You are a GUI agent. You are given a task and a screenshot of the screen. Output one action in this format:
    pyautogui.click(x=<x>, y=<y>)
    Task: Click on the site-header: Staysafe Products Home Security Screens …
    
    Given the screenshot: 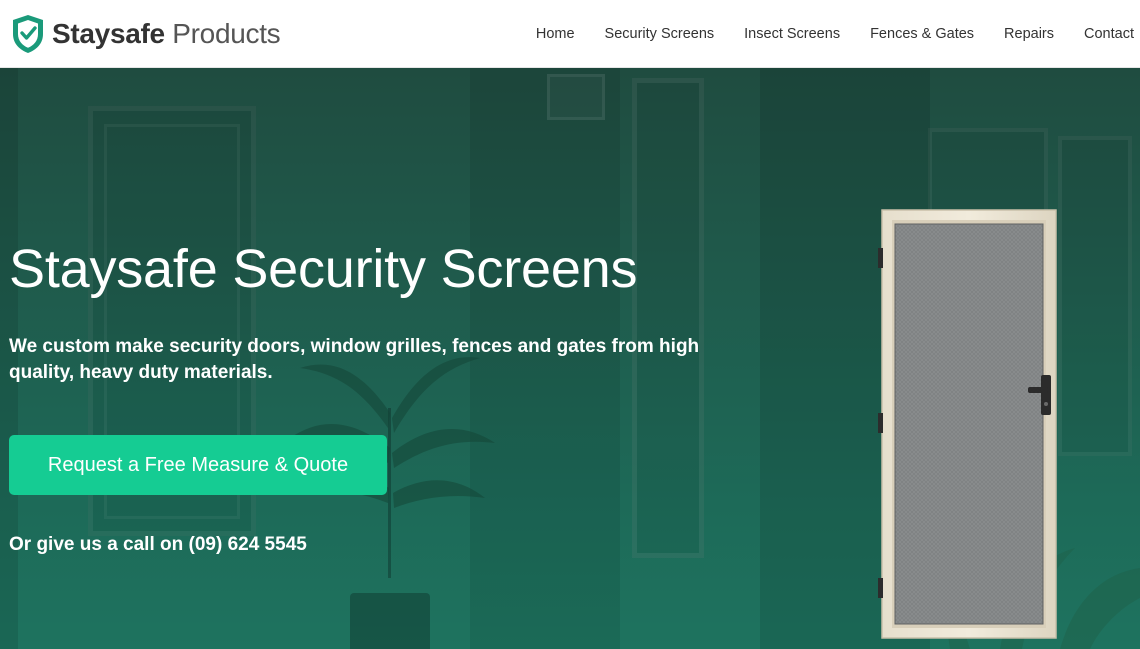 What is the action you would take?
    pyautogui.click(x=570, y=34)
    